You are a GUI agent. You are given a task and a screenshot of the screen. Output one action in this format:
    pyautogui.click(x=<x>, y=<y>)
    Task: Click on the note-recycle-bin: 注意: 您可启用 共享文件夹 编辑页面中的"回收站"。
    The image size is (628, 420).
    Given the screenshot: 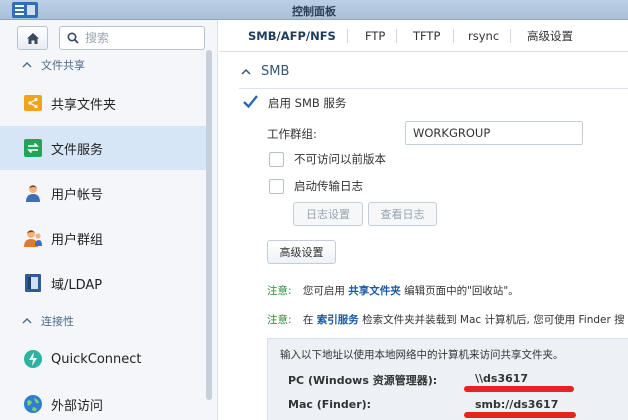 What is the action you would take?
    pyautogui.click(x=393, y=290)
    